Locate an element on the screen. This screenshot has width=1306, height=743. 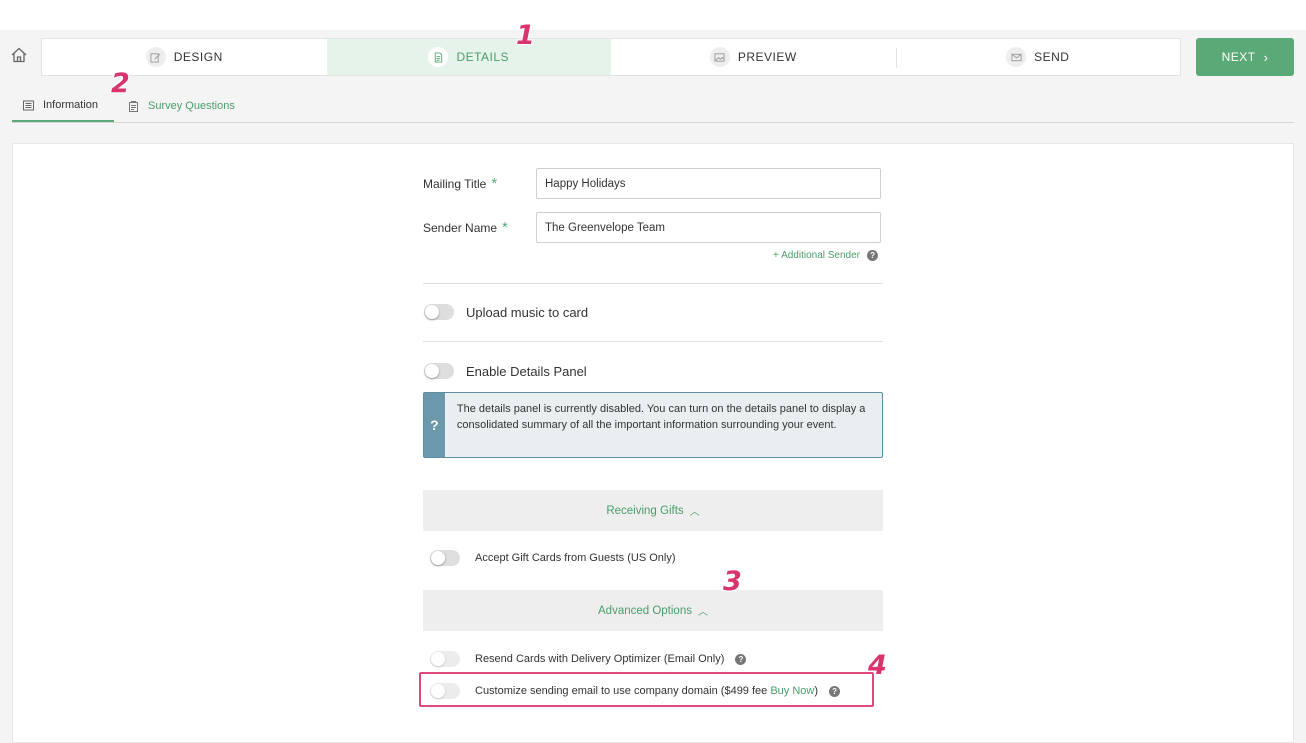
tab-information-label: Information is located at coordinates (71, 105).